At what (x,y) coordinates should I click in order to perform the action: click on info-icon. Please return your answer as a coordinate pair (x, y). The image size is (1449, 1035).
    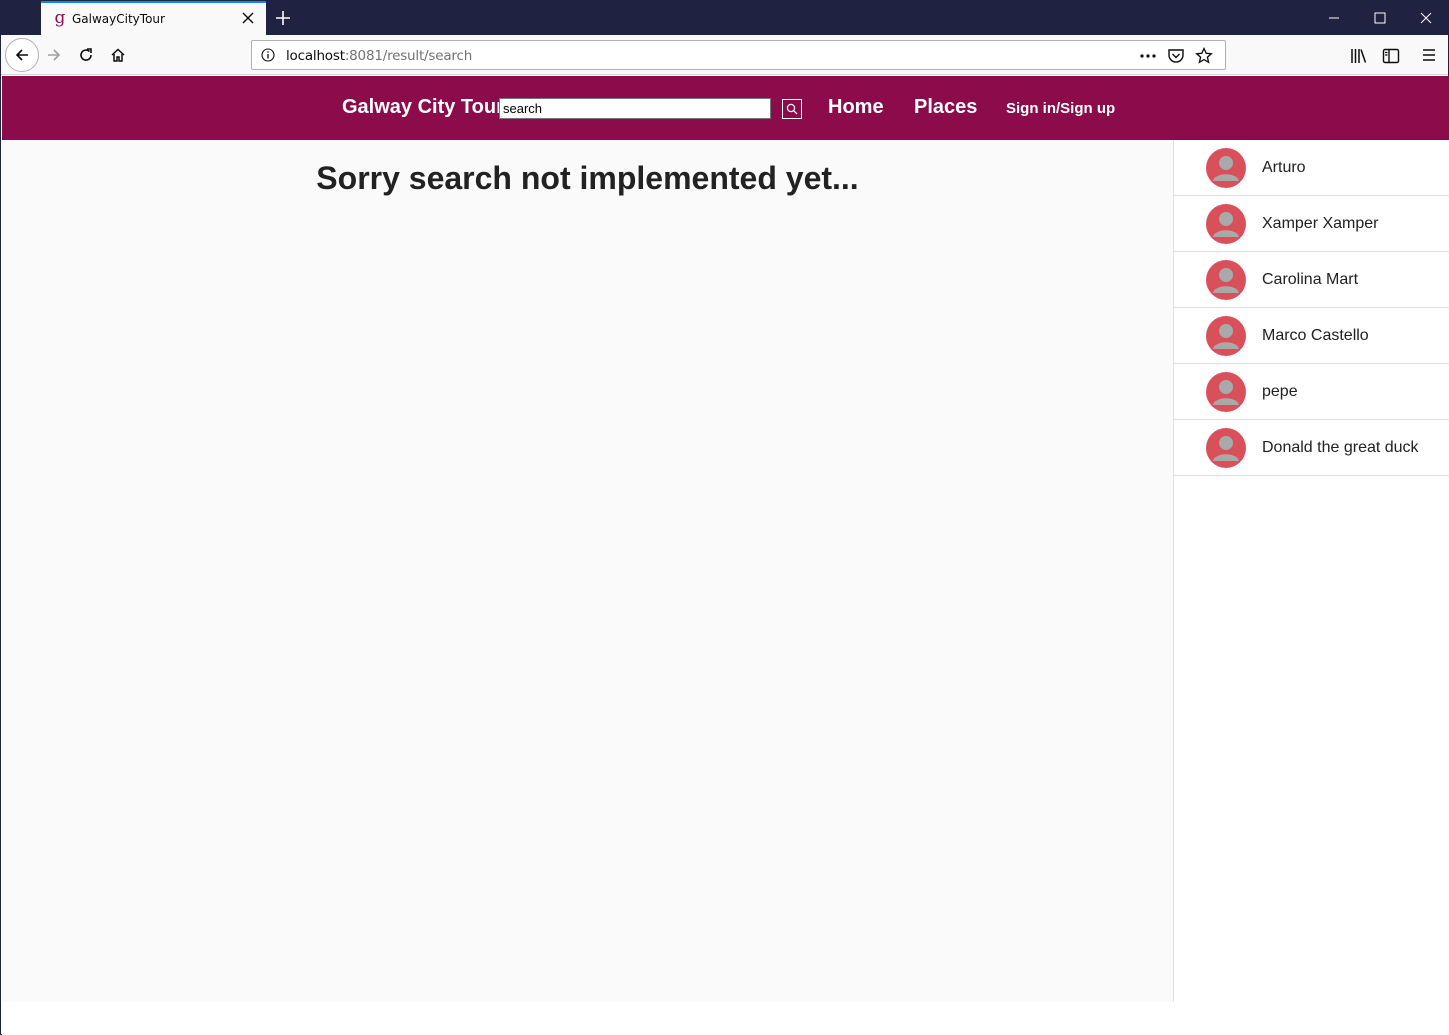
    Looking at the image, I should click on (268, 55).